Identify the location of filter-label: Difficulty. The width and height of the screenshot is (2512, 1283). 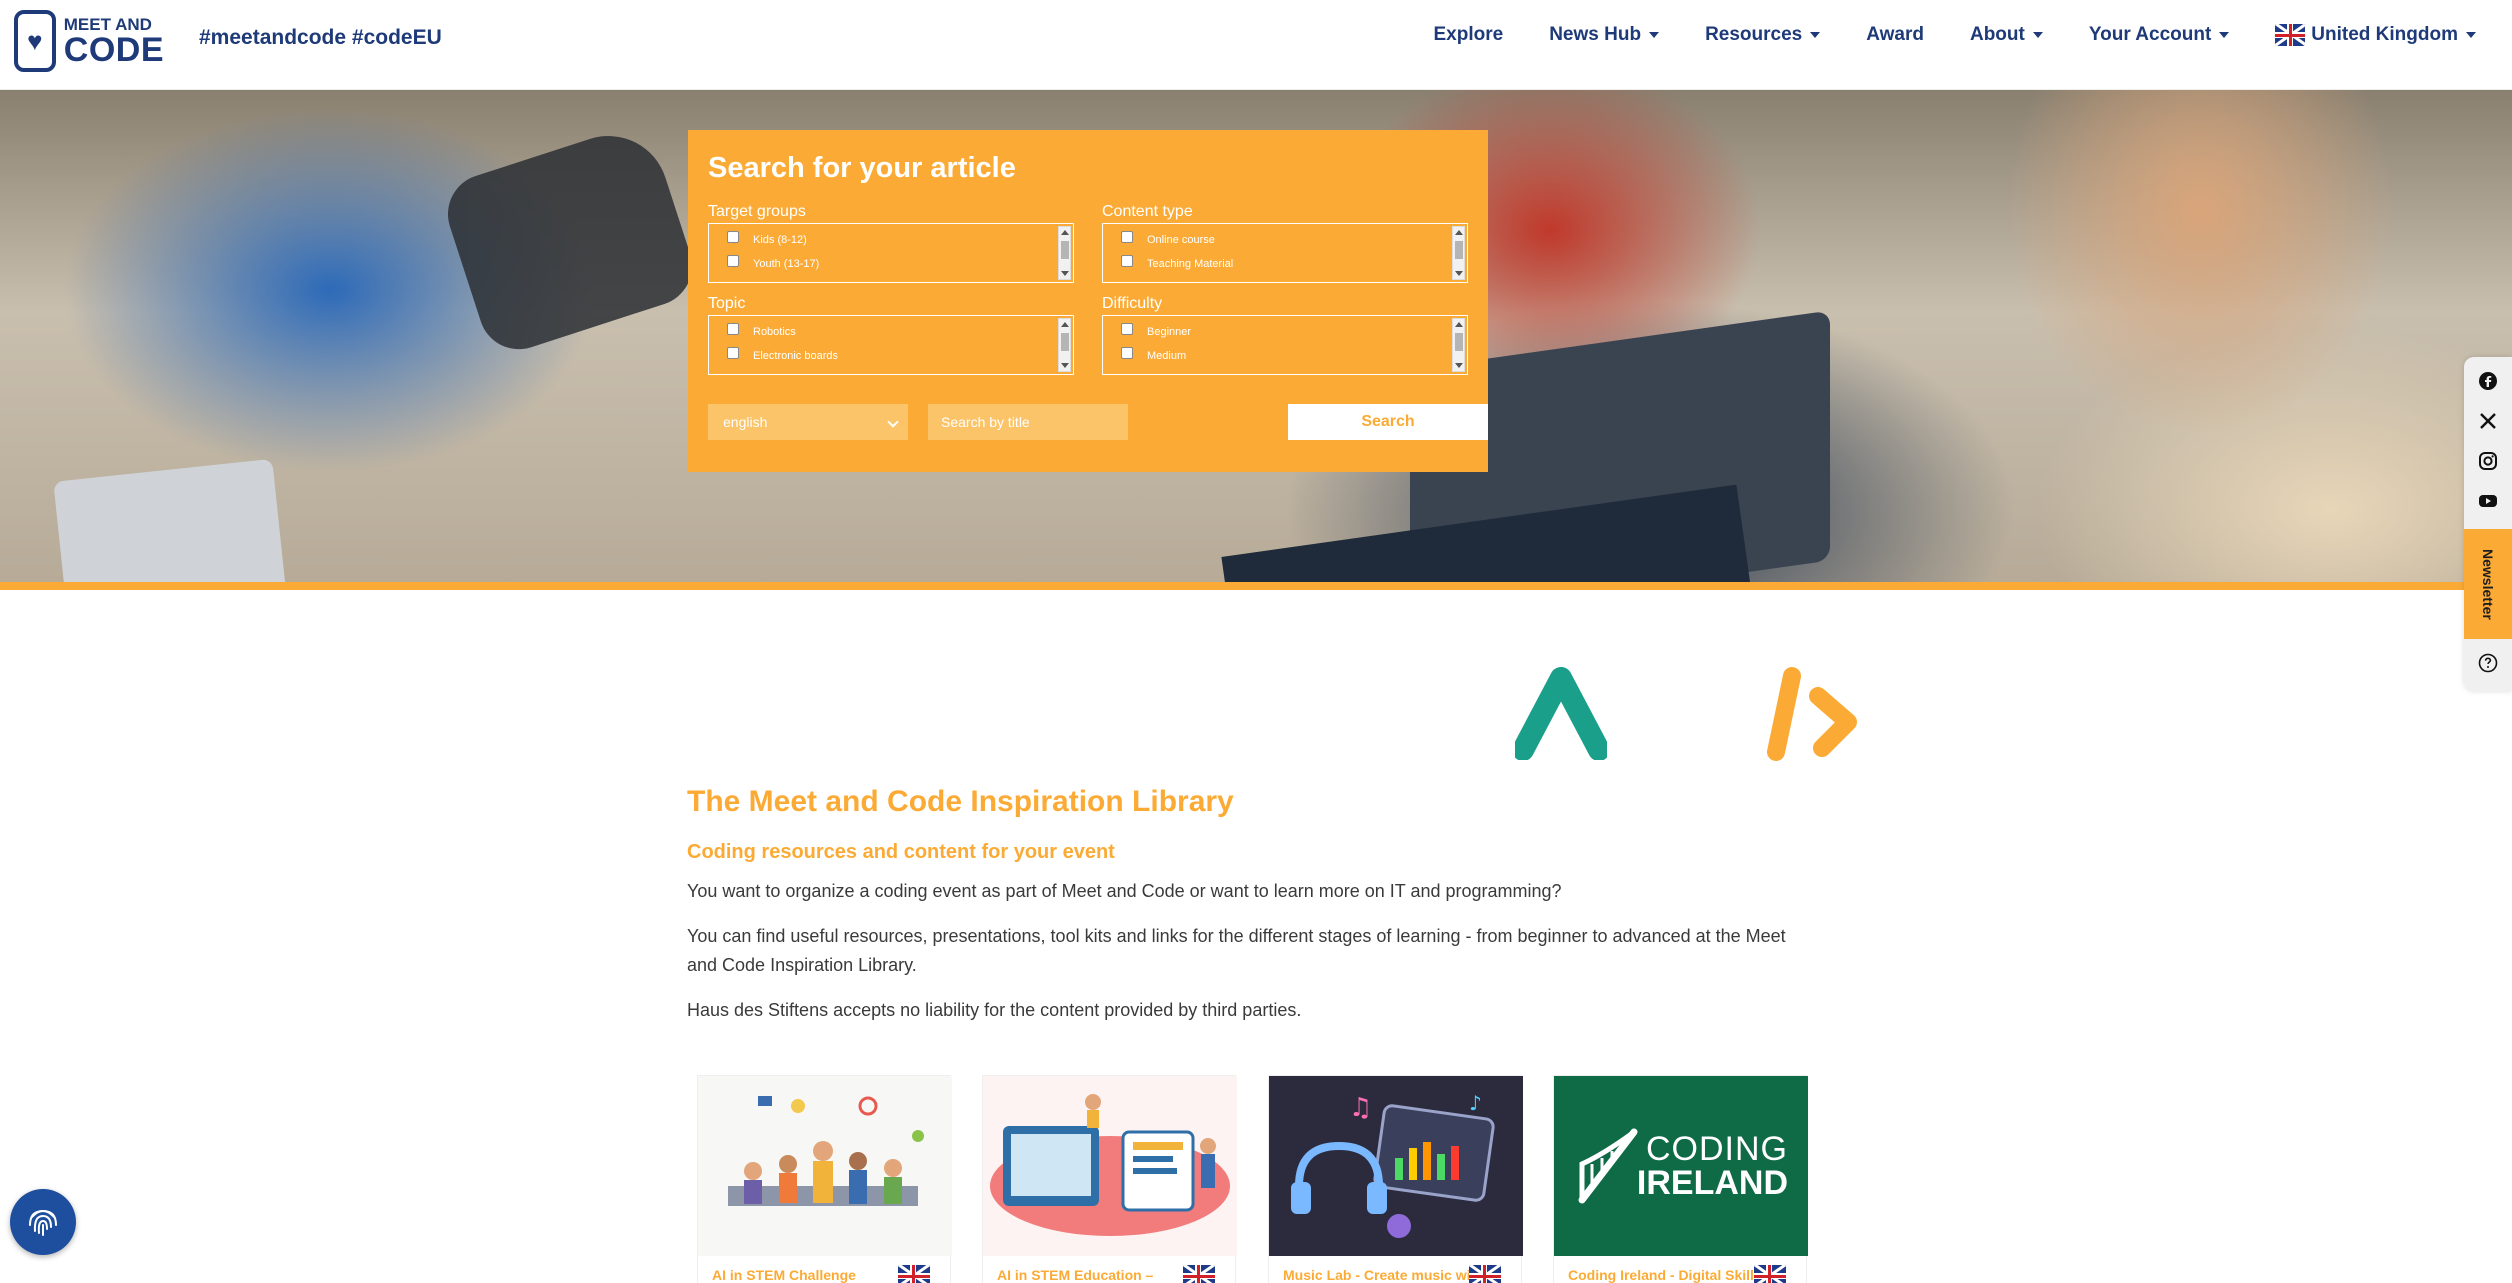
(1132, 303).